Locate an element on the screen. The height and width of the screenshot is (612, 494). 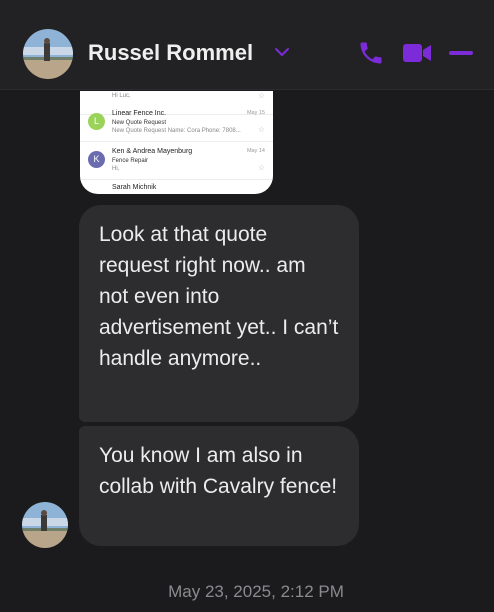
mail-preview: Hi, is located at coordinates (116, 169).